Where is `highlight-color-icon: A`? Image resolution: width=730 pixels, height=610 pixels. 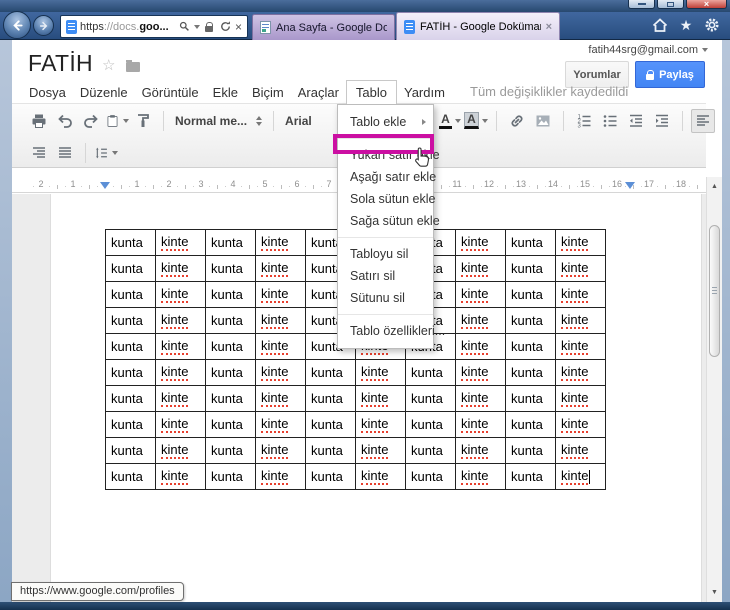
highlight-color-icon: A is located at coordinates (476, 121).